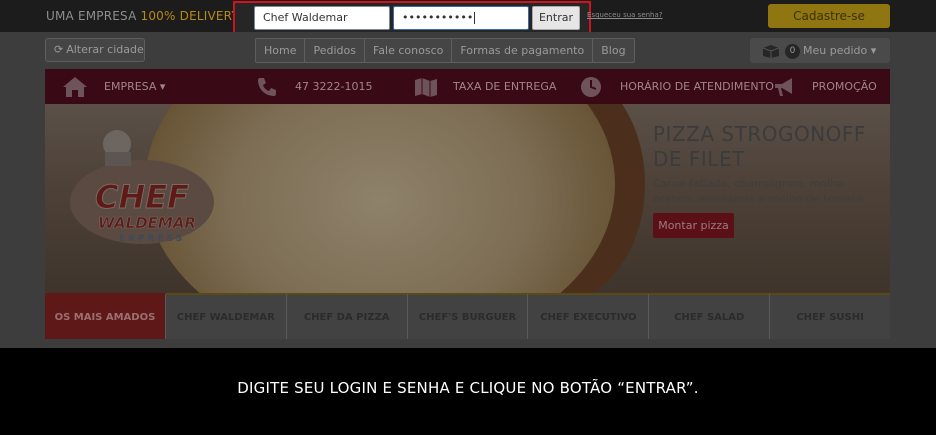 Image resolution: width=936 pixels, height=435 pixels. Describe the element at coordinates (589, 316) in the screenshot. I see `tab-chef-executivo: CHEF EXECUTIVO` at that location.